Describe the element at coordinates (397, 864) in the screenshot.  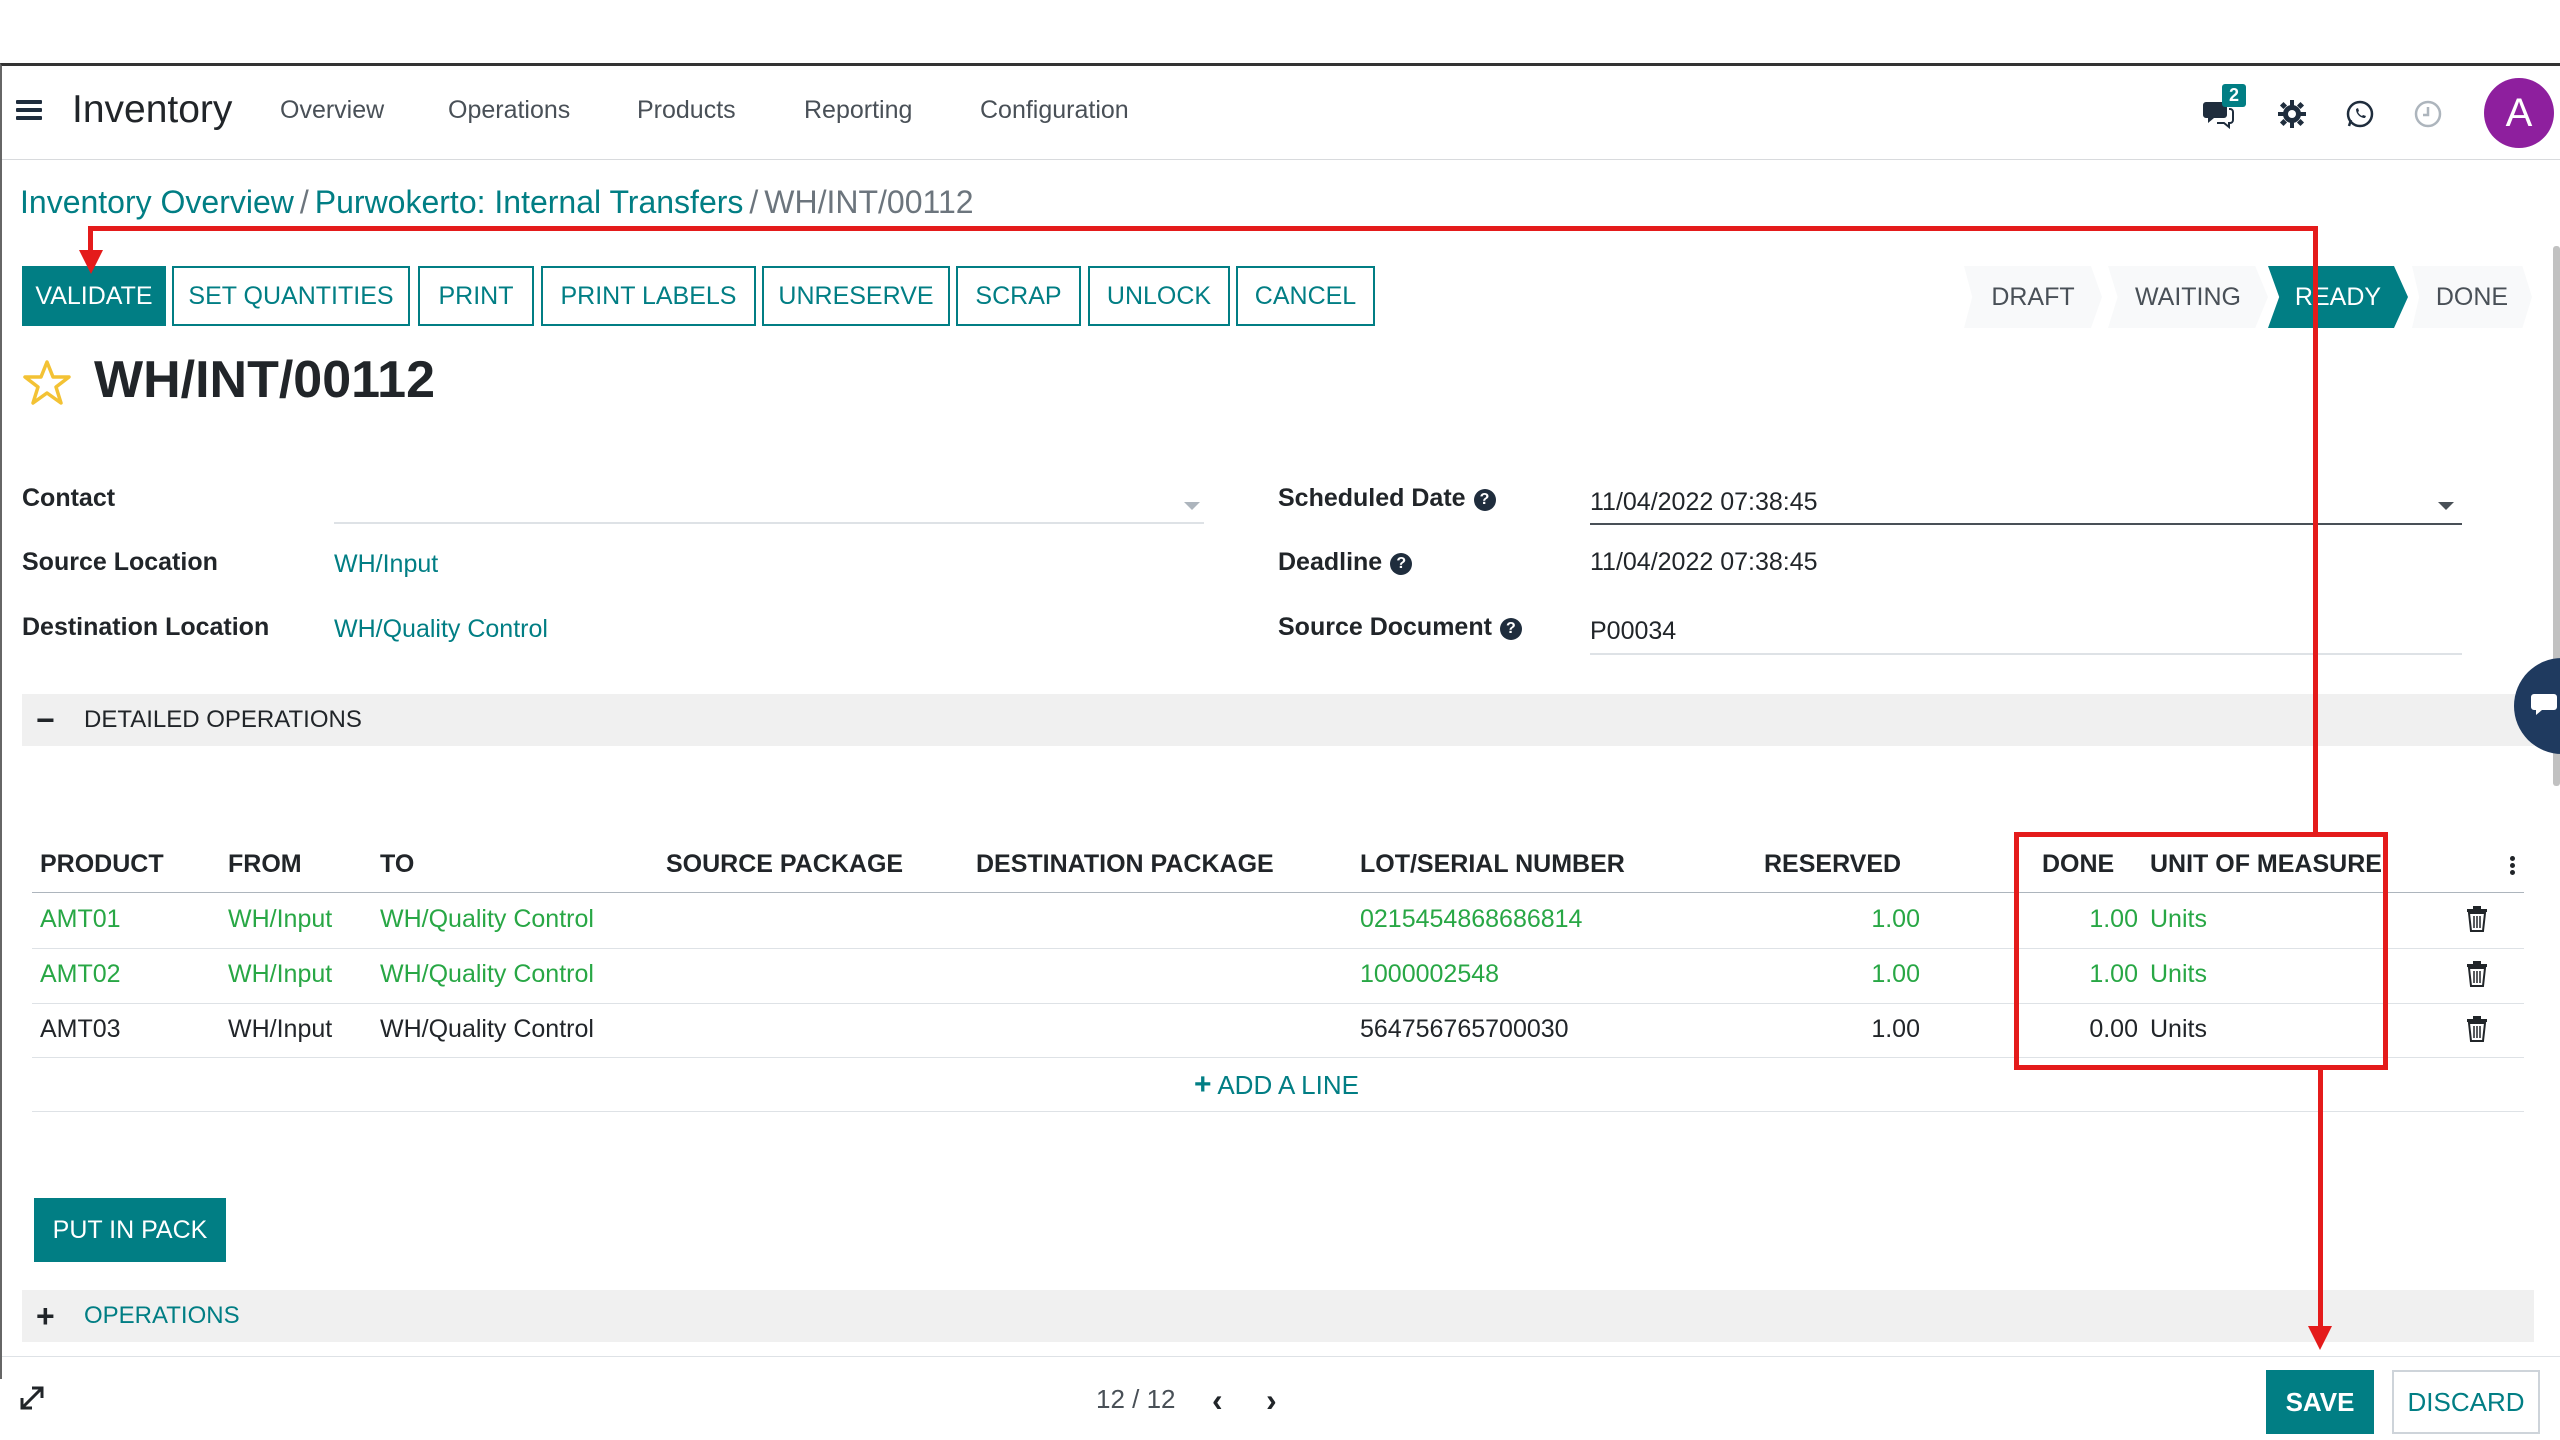
I see `col-to: TO` at that location.